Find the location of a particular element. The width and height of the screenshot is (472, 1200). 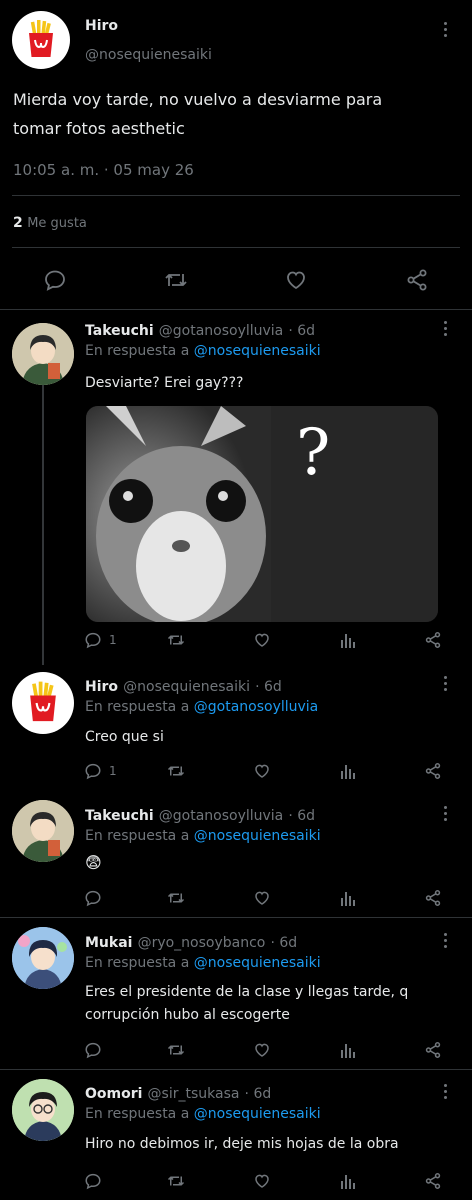

handle: @sir_tsukasa is located at coordinates (194, 1094).